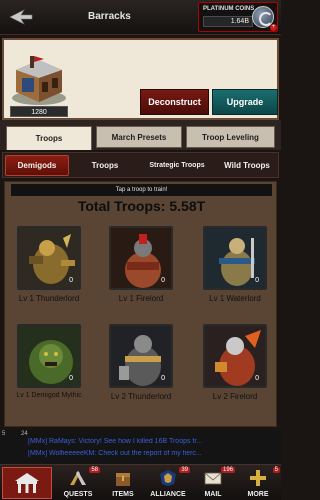  I want to click on items-icon, so click(123, 479).